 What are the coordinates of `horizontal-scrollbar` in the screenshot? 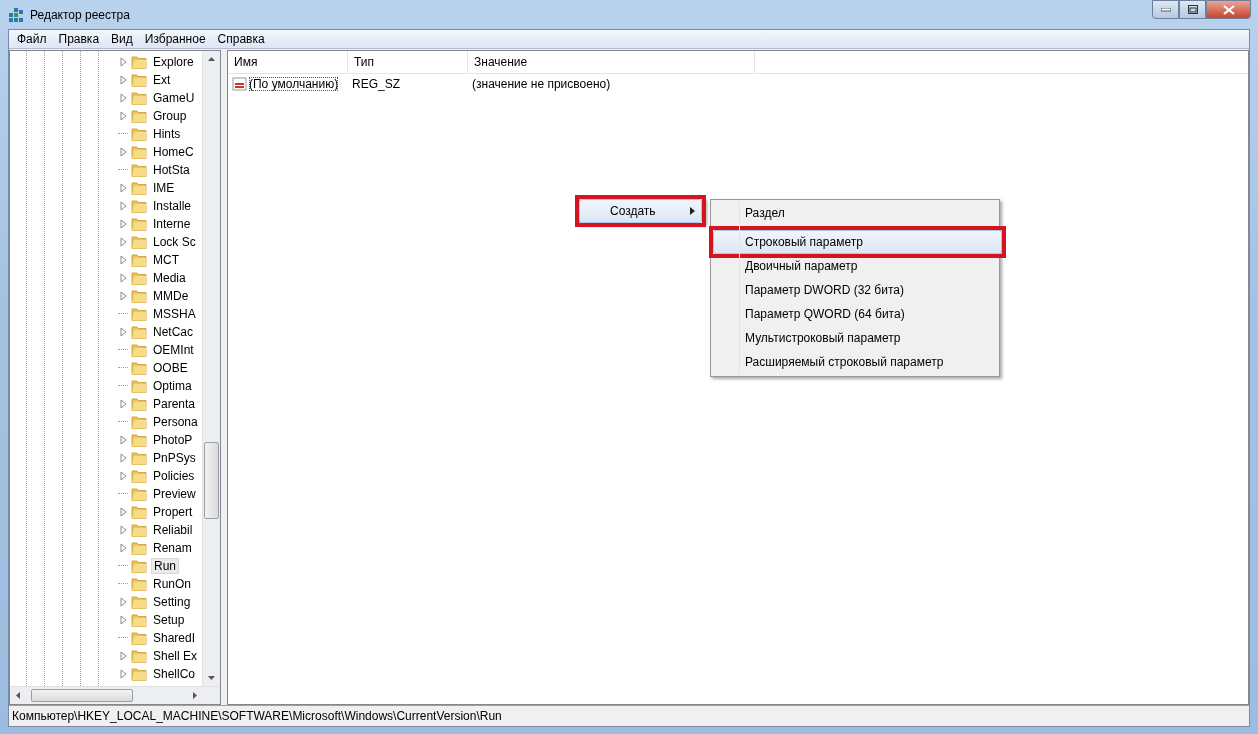 It's located at (115, 695).